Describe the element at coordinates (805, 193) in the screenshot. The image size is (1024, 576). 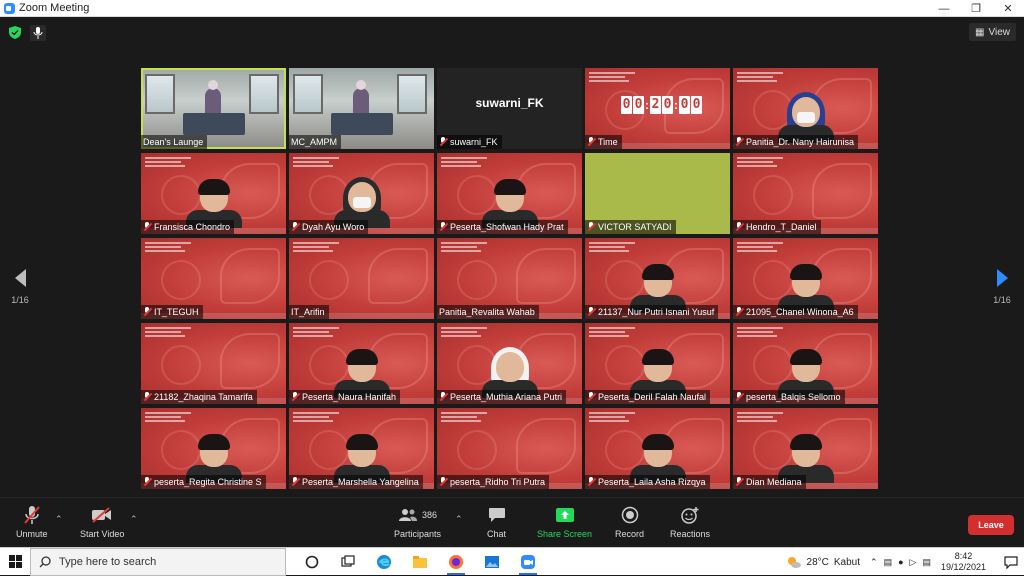
I see `participant-tile: Hendro_T_Daniel` at that location.